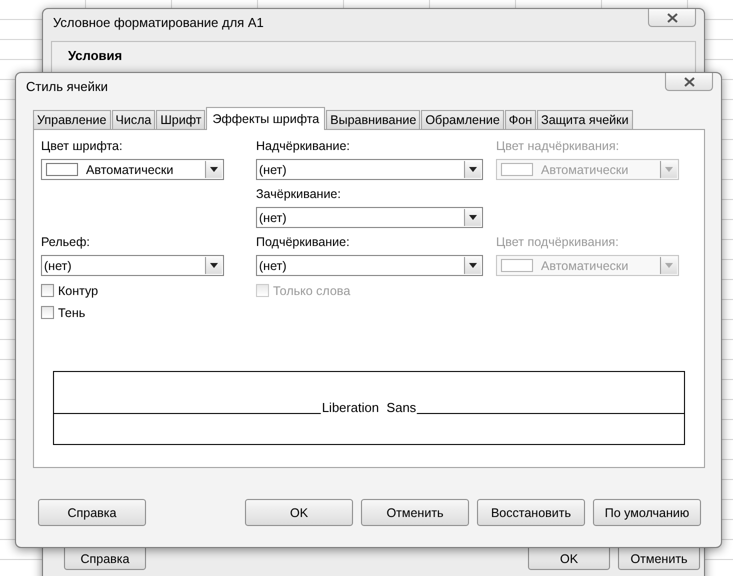 This screenshot has height=576, width=733. I want to click on dialog-button: Отменить, so click(415, 512).